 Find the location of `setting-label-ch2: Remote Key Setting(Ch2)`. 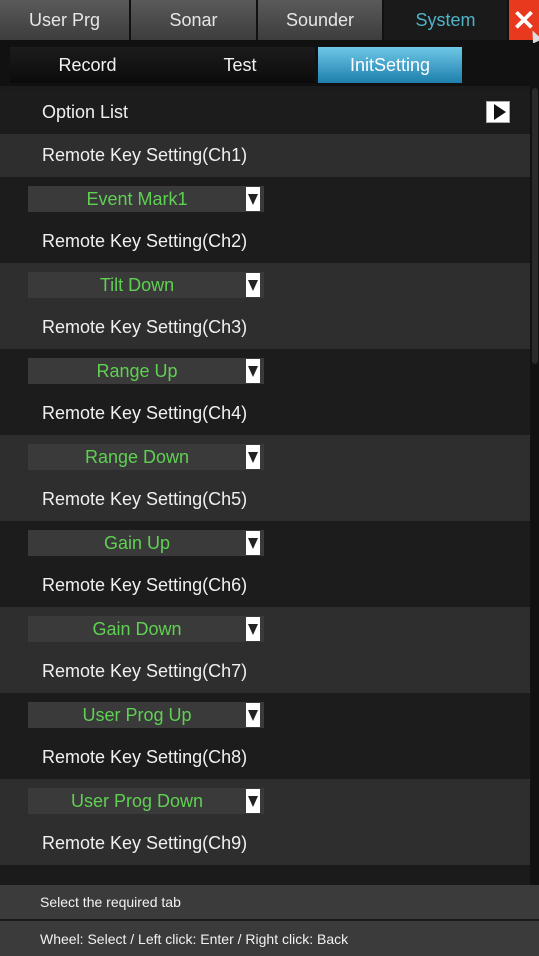

setting-label-ch2: Remote Key Setting(Ch2) is located at coordinates (265, 241).